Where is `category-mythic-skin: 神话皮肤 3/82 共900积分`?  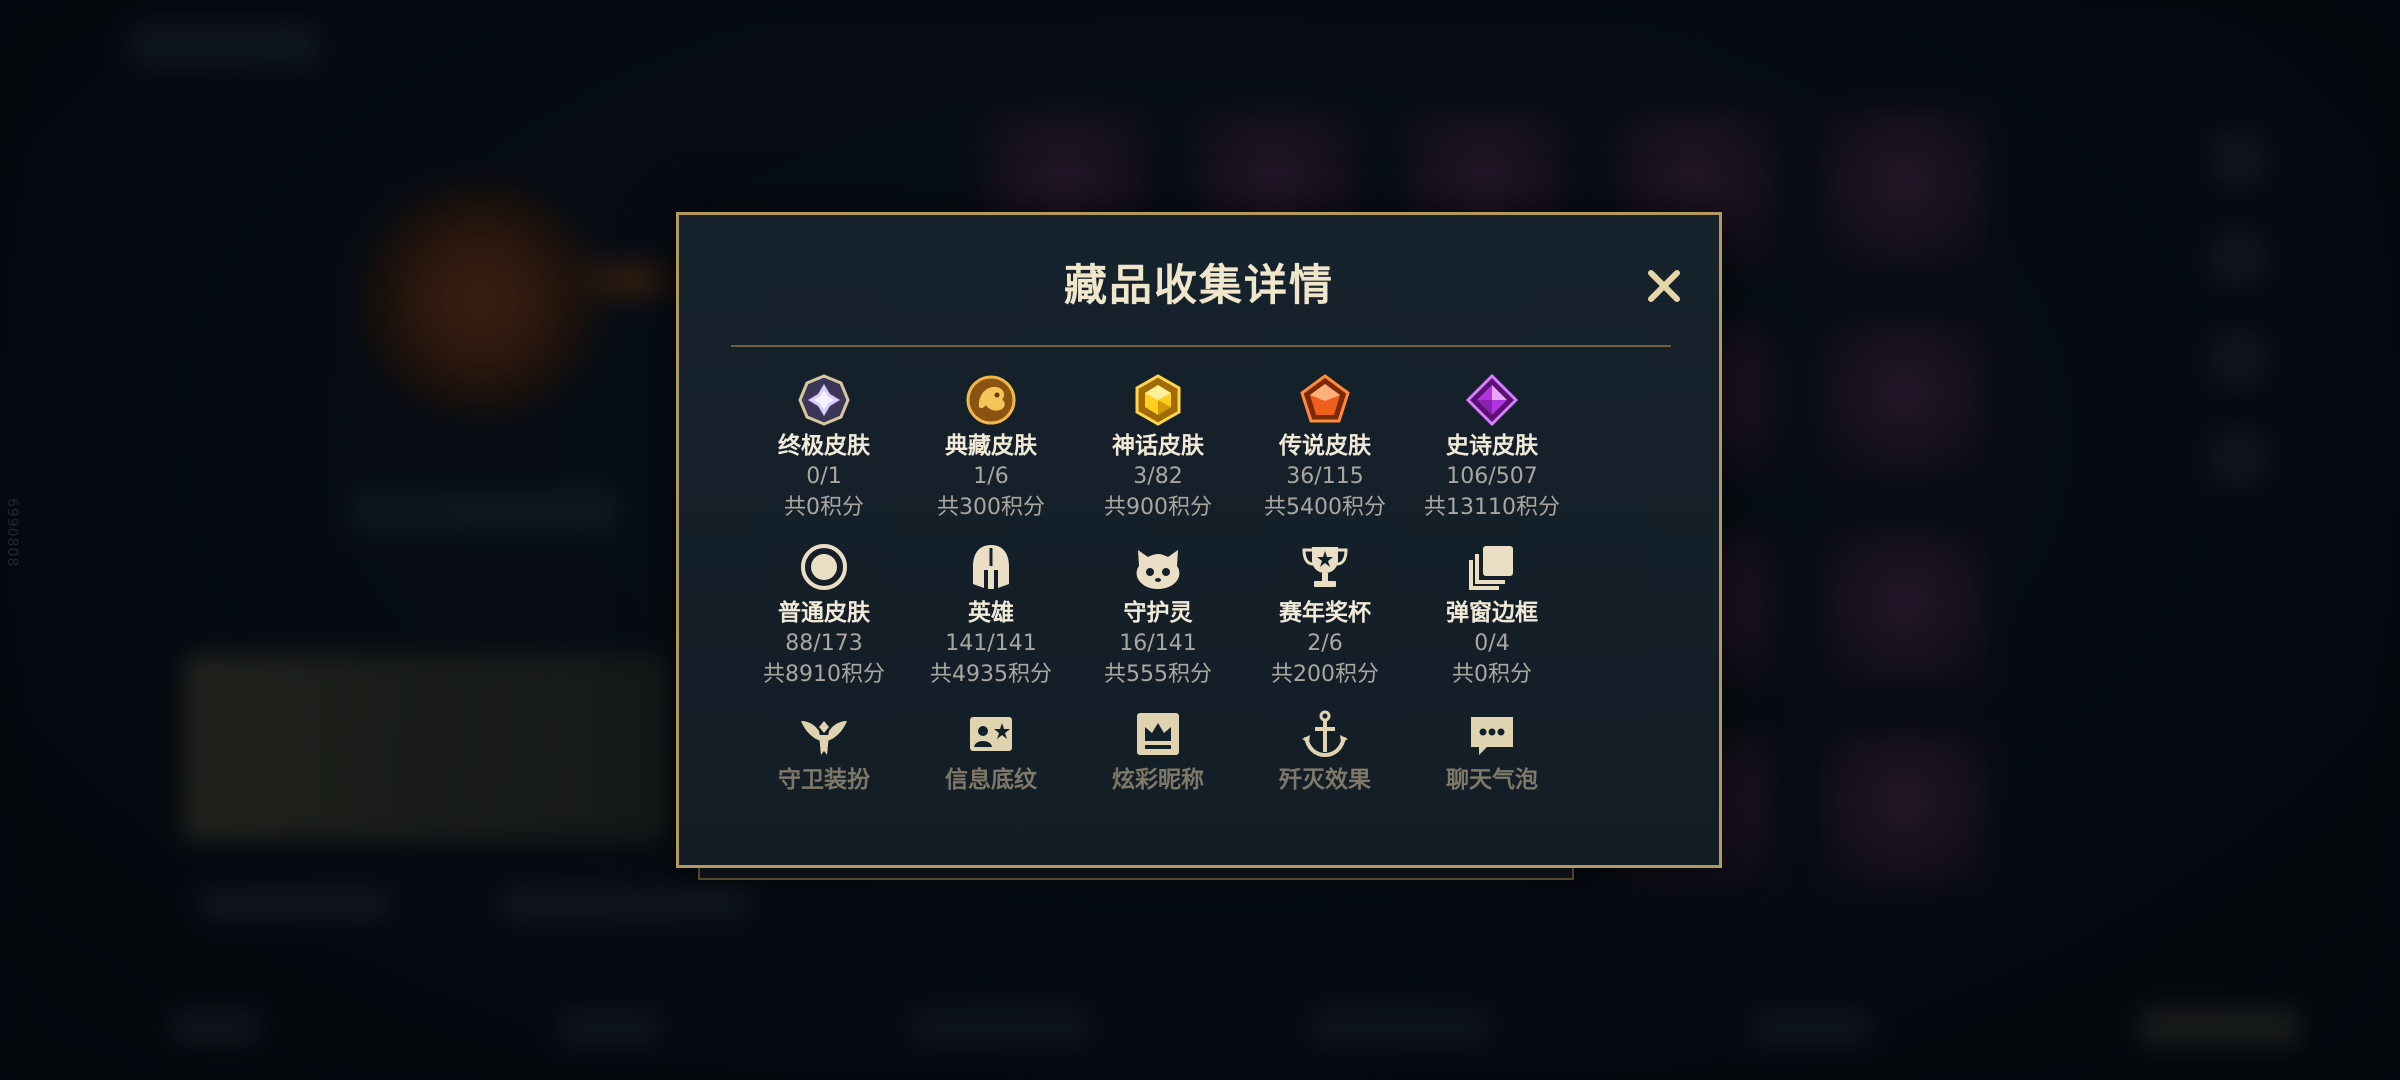
category-mythic-skin: 神话皮肤 3/82 共900积分 is located at coordinates (1158, 448).